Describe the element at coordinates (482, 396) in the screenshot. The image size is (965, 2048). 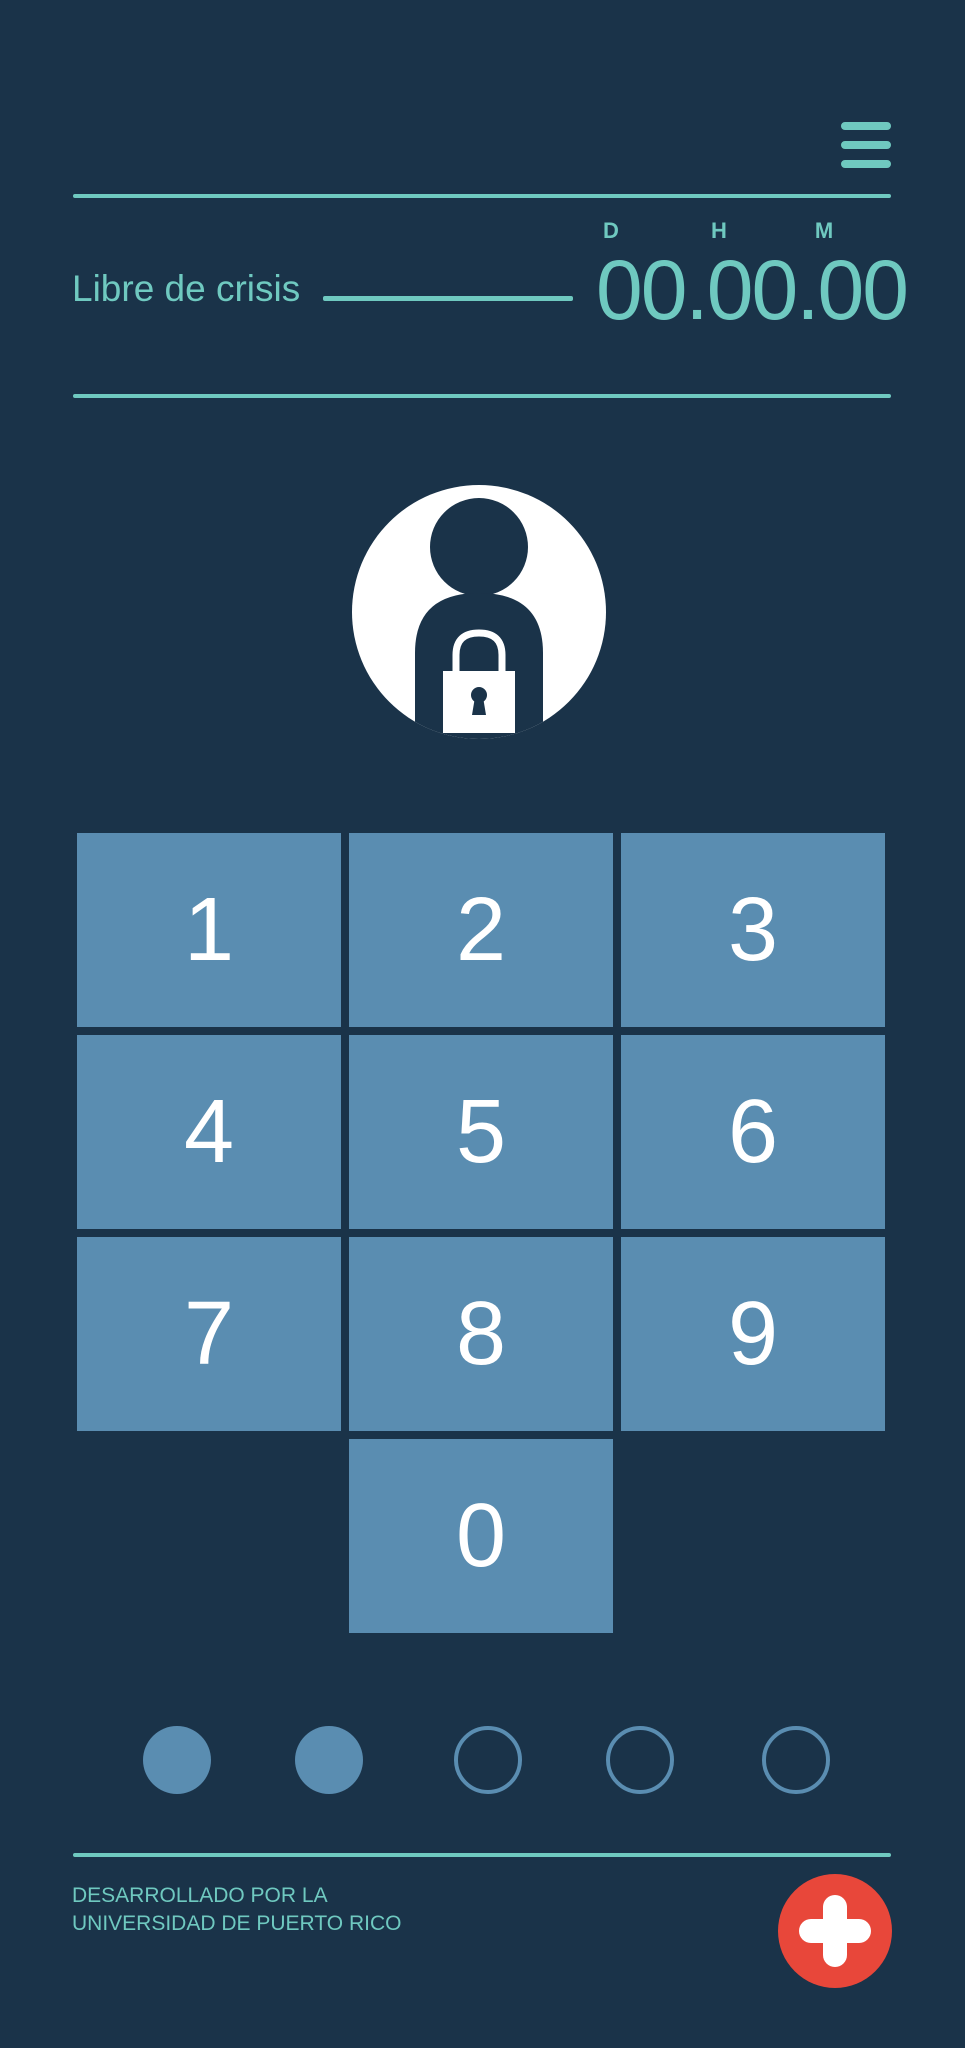
I see `status-divider` at that location.